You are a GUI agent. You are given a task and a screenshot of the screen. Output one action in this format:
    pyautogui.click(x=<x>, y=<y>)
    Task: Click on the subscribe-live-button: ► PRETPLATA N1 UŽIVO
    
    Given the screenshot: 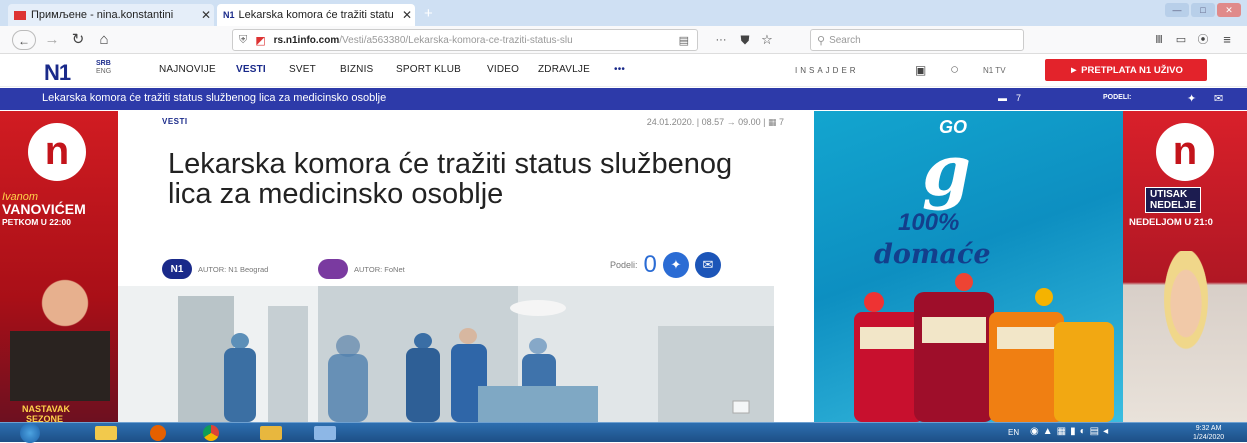 What is the action you would take?
    pyautogui.click(x=1126, y=70)
    